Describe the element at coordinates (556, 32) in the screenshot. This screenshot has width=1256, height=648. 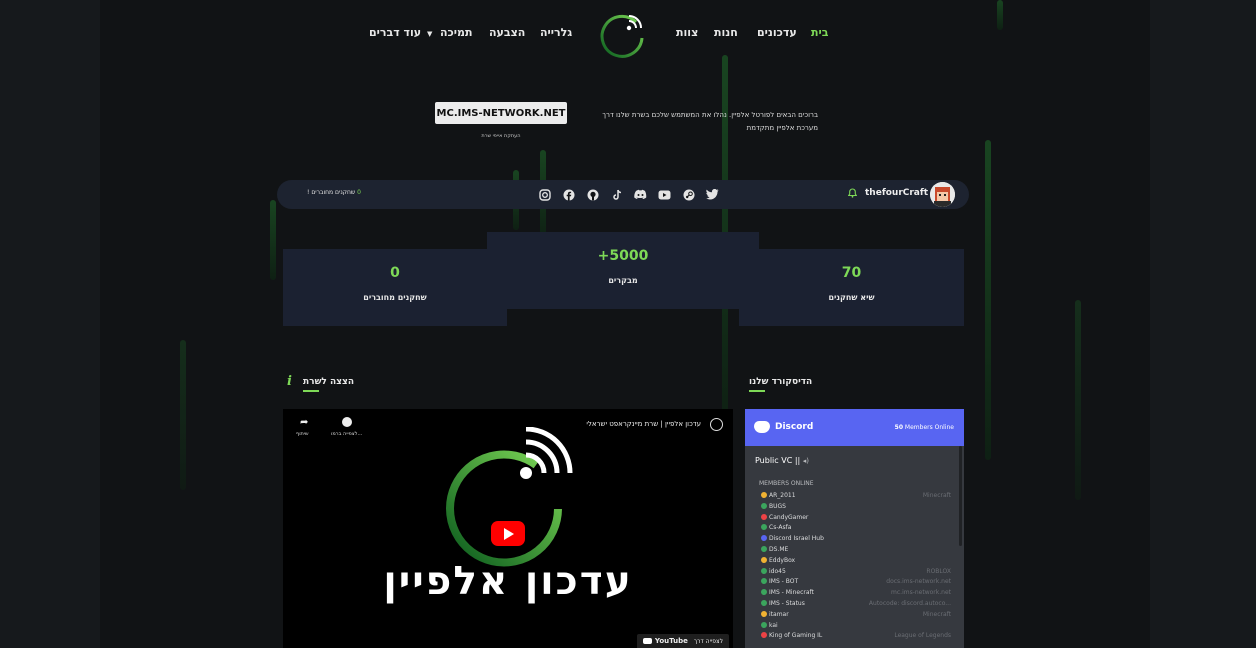
I see `nav-gallery: גלרייה` at that location.